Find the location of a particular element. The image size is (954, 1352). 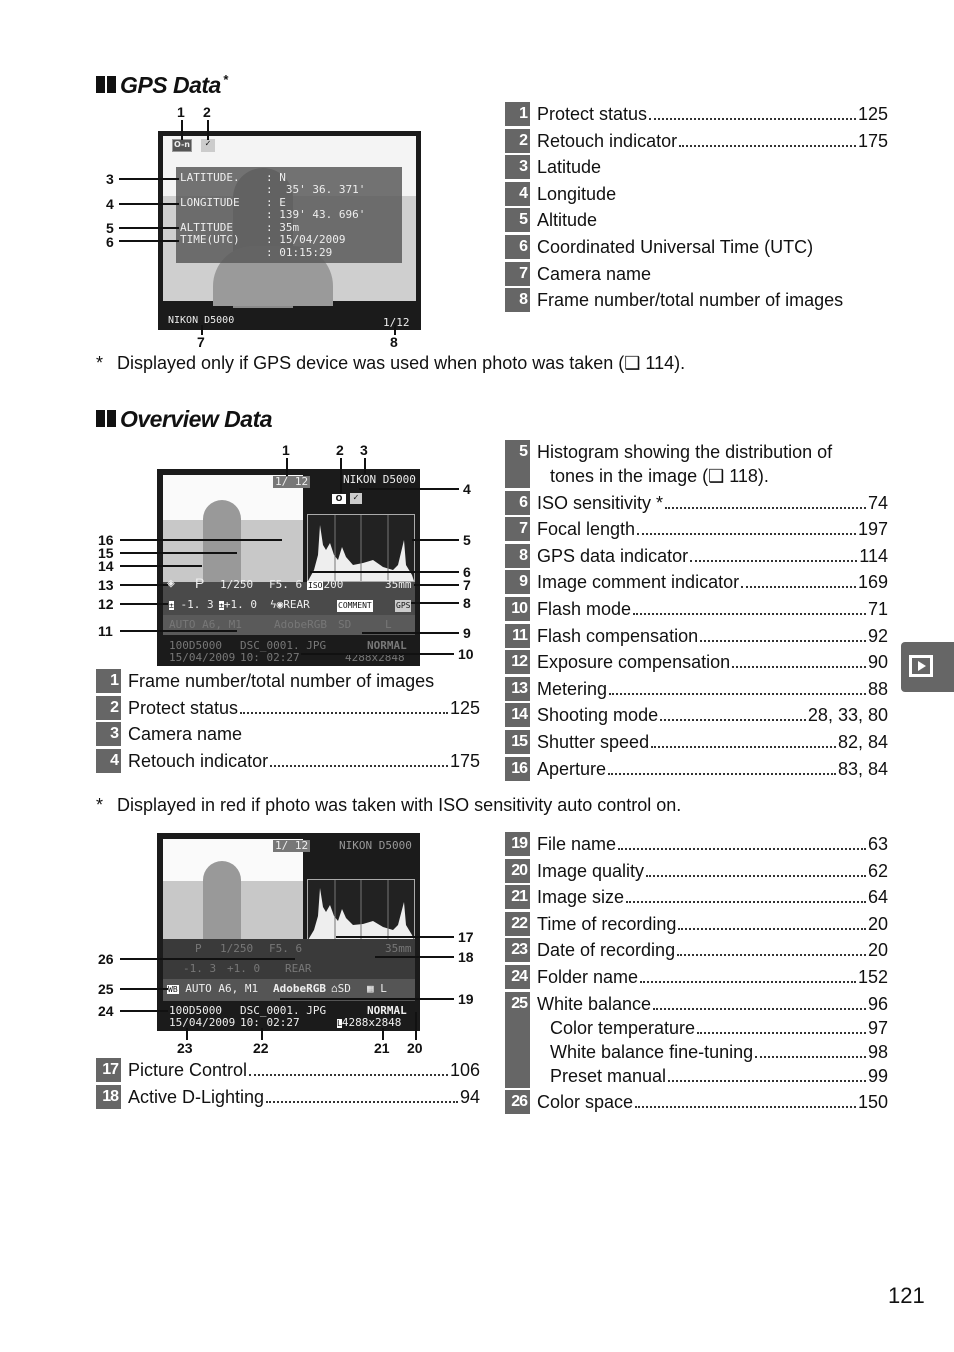

time-of-recording: 10: 02:27 is located at coordinates (270, 1022).